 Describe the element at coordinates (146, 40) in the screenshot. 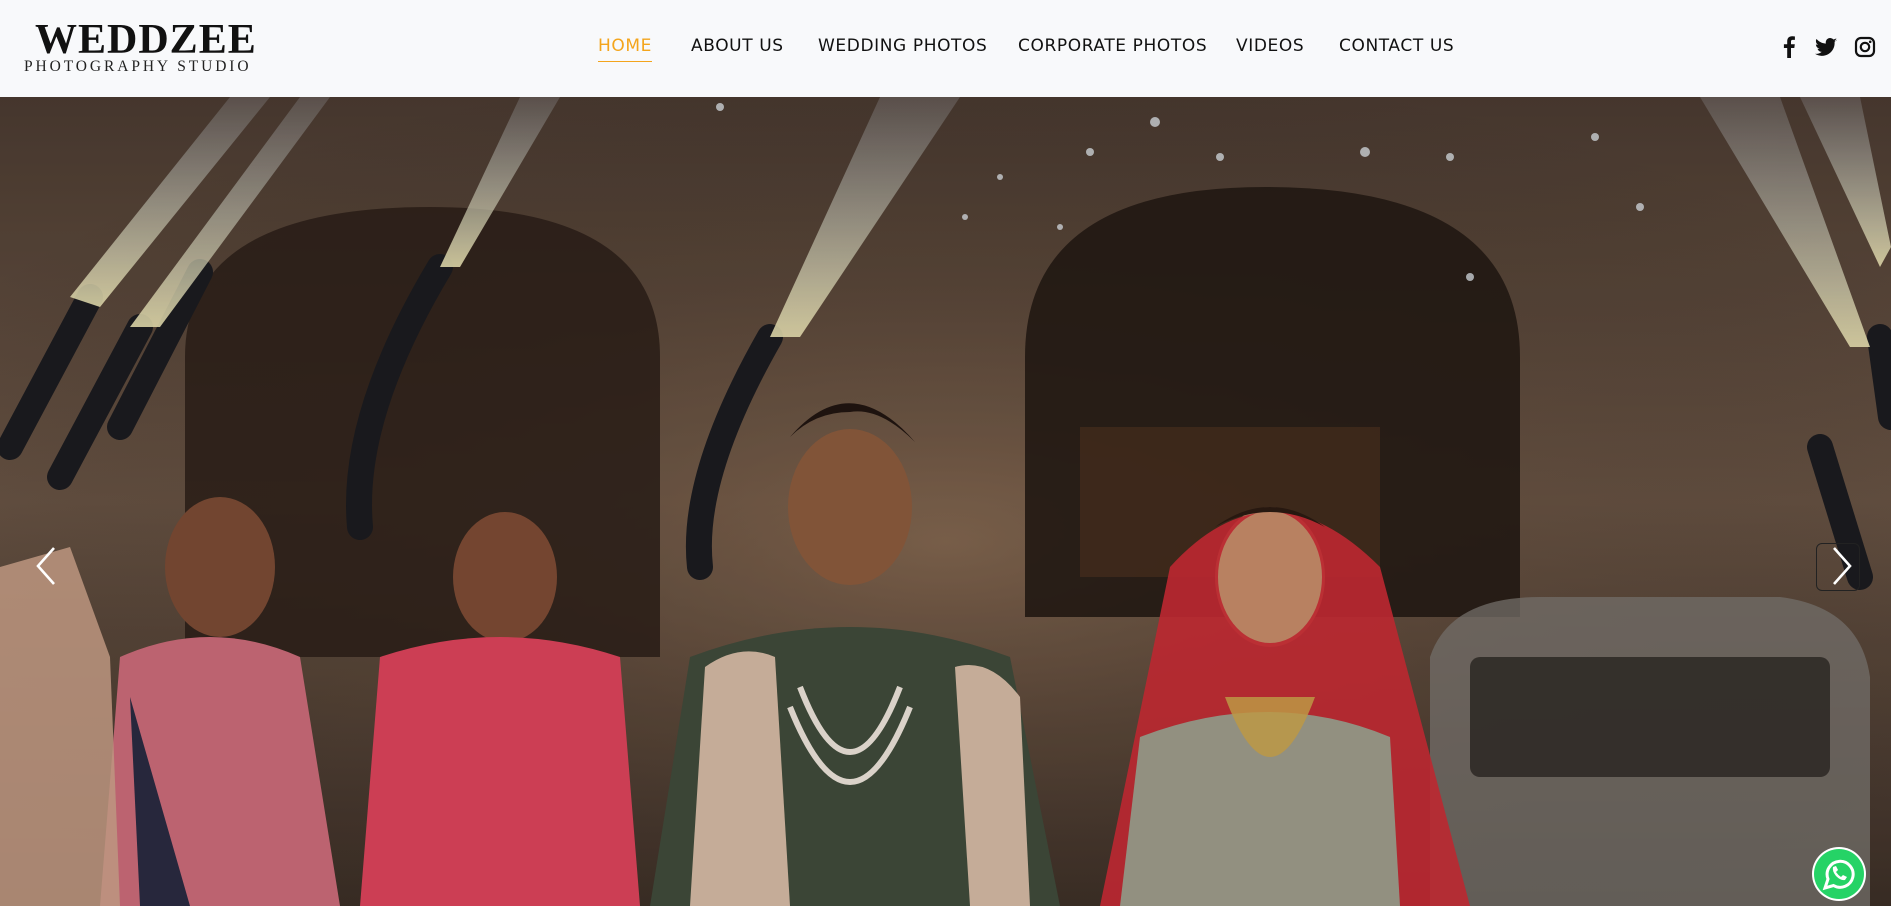

I see `brand-name: WEDDZEE` at that location.